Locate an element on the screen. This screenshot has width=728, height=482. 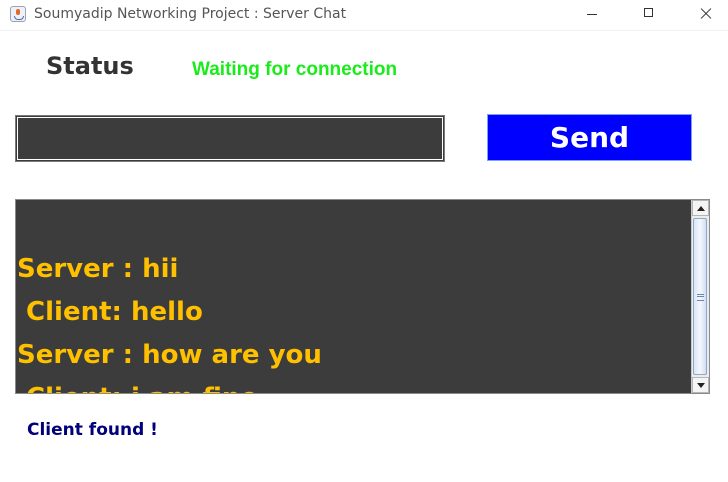
scroll-down-arrow-icon is located at coordinates (700, 385).